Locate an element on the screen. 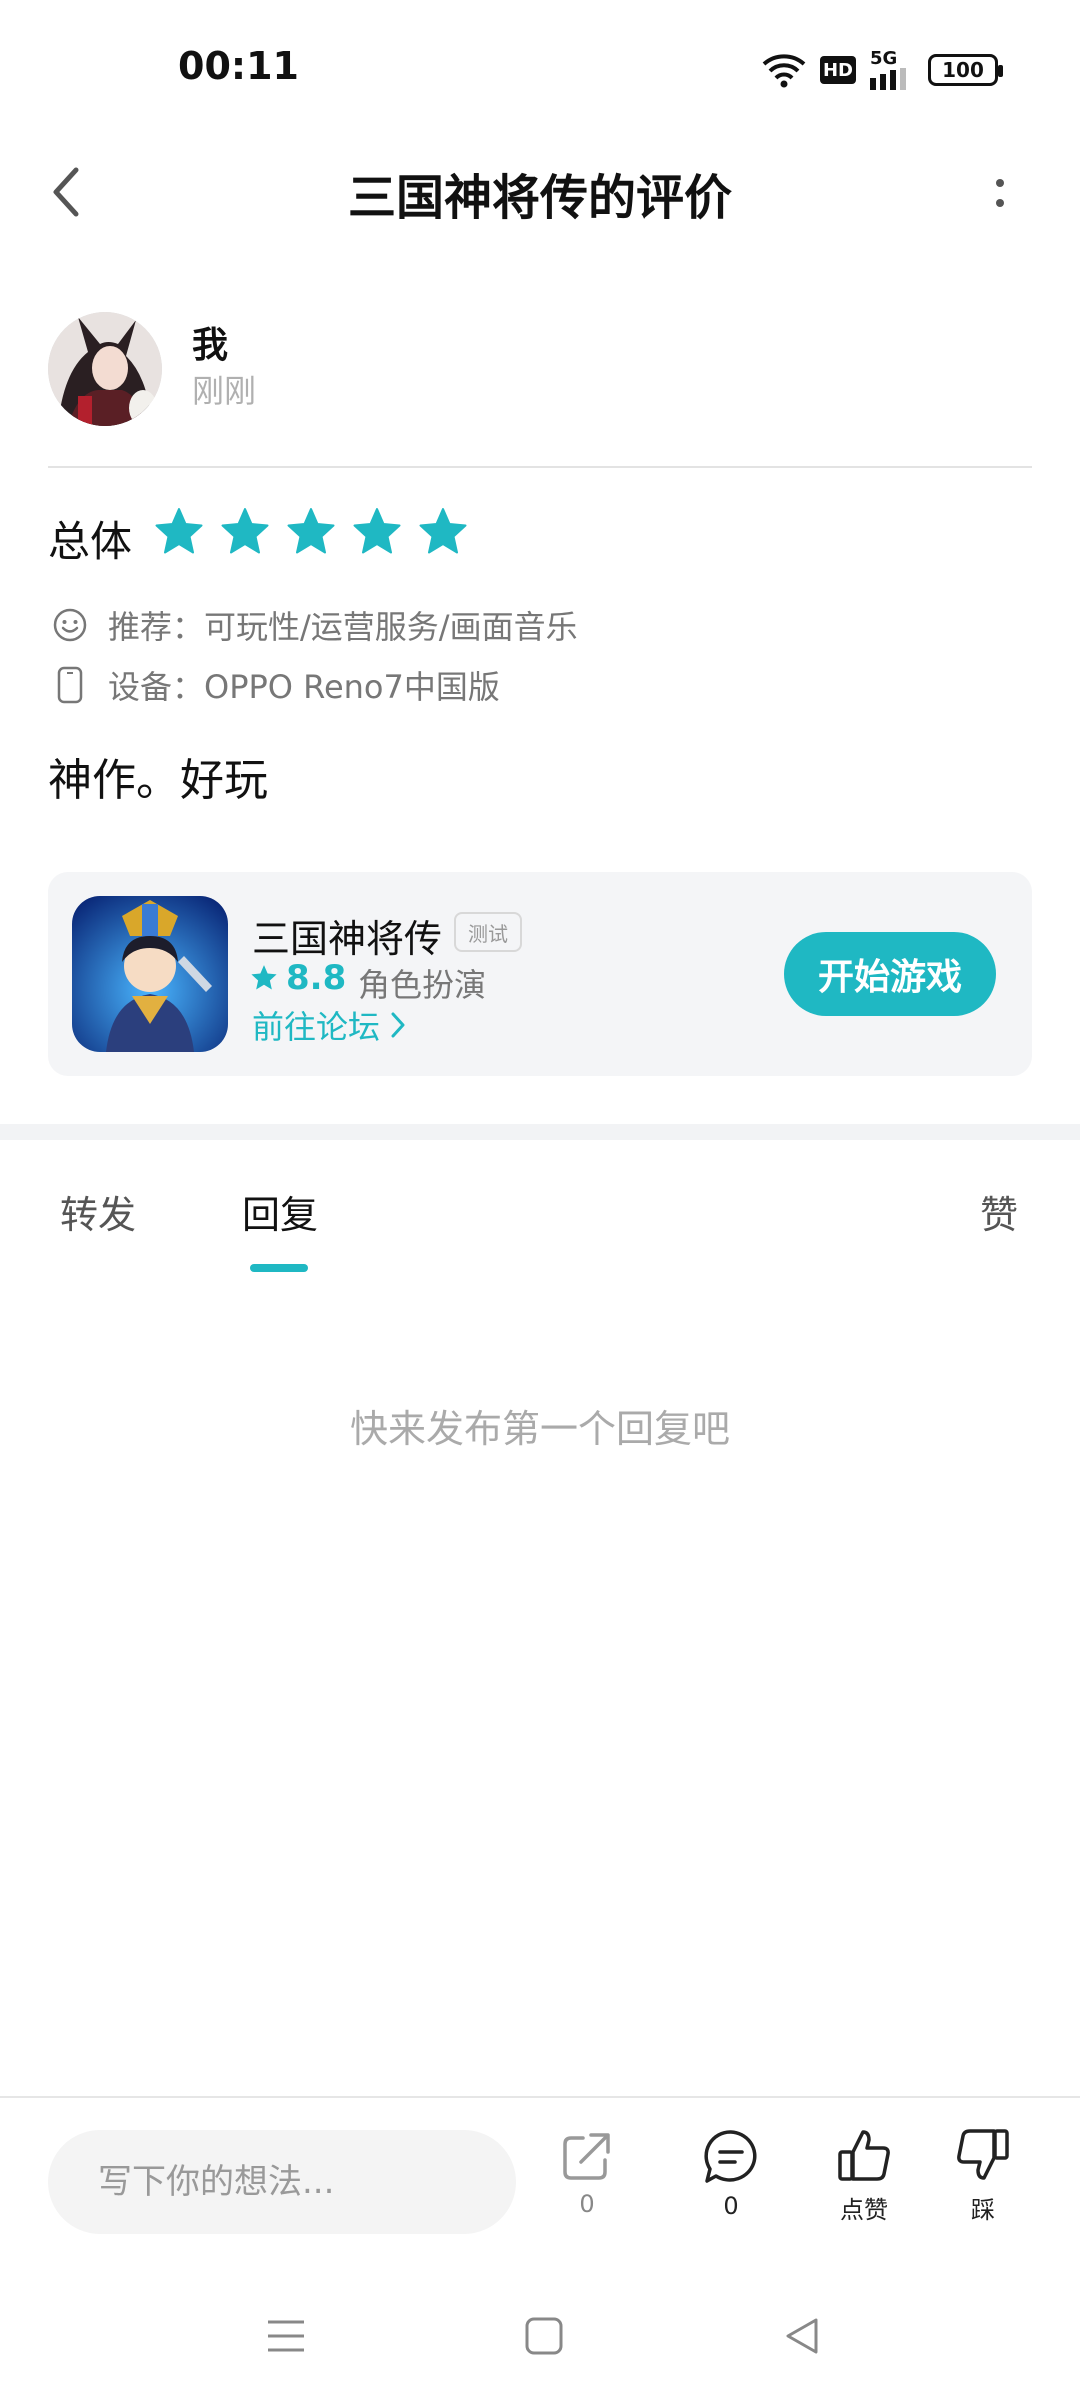  share-count: 0 is located at coordinates (587, 2204).